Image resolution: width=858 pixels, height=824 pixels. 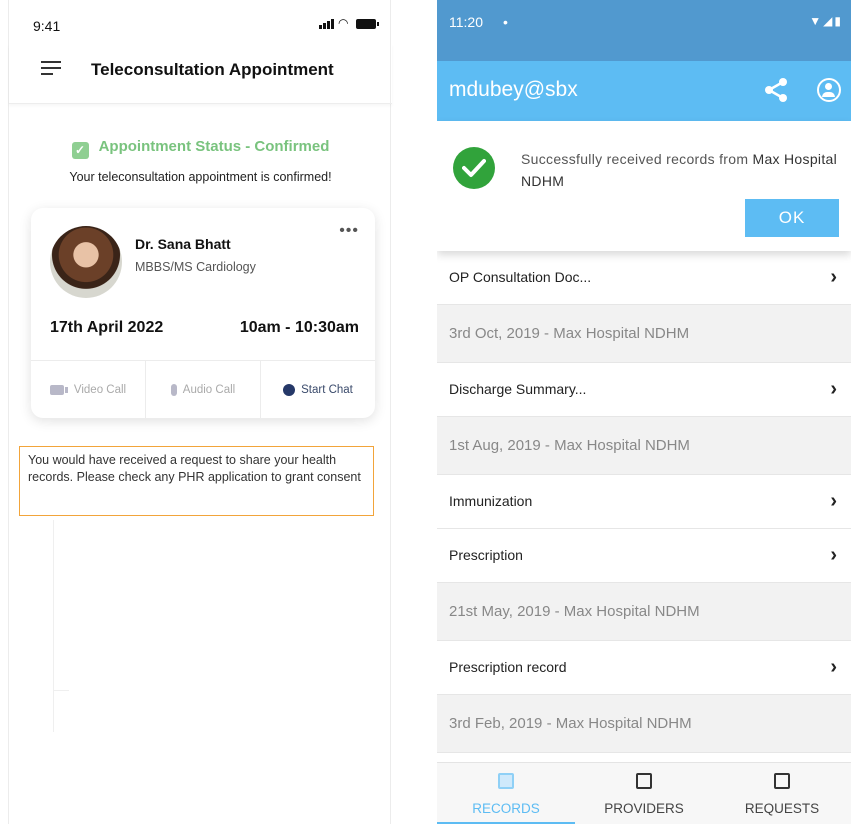 I want to click on appointment-date: 17th April 2022, so click(x=107, y=327).